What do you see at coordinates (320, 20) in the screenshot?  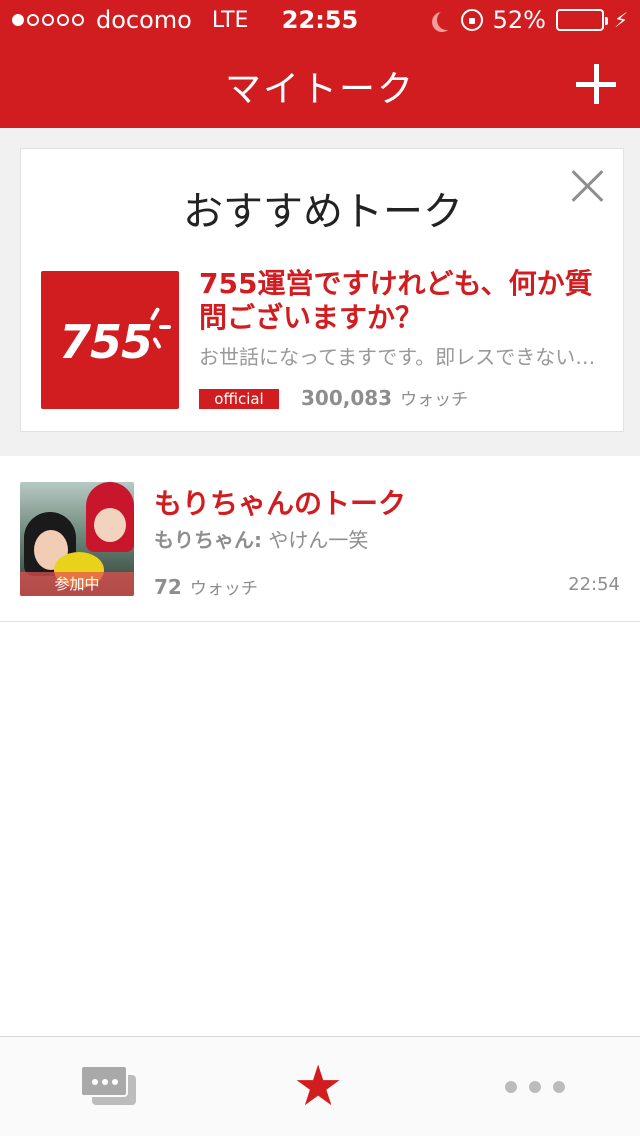 I see `status-bar: docomo LTE 22:55 52% ⚡` at bounding box center [320, 20].